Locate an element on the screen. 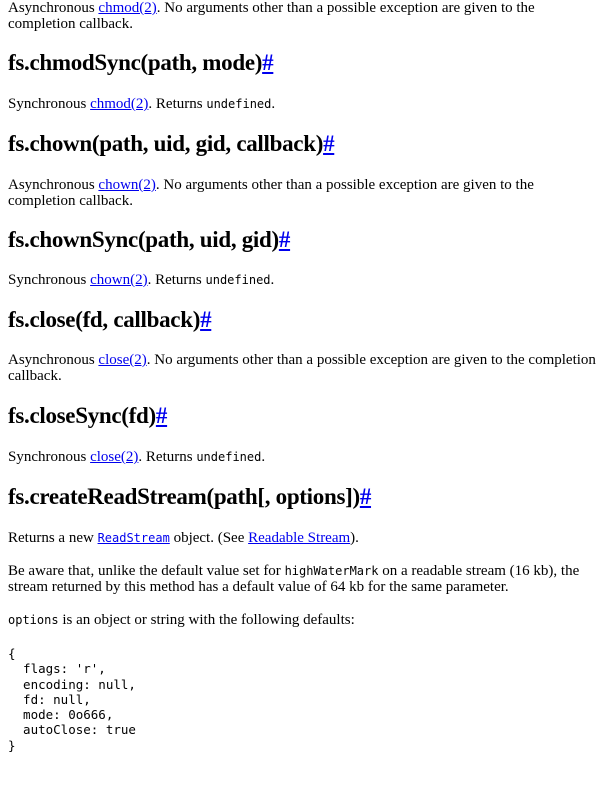 Image resolution: width=612 pixels, height=792 pixels. description-text: Returns a new is located at coordinates (53, 538).